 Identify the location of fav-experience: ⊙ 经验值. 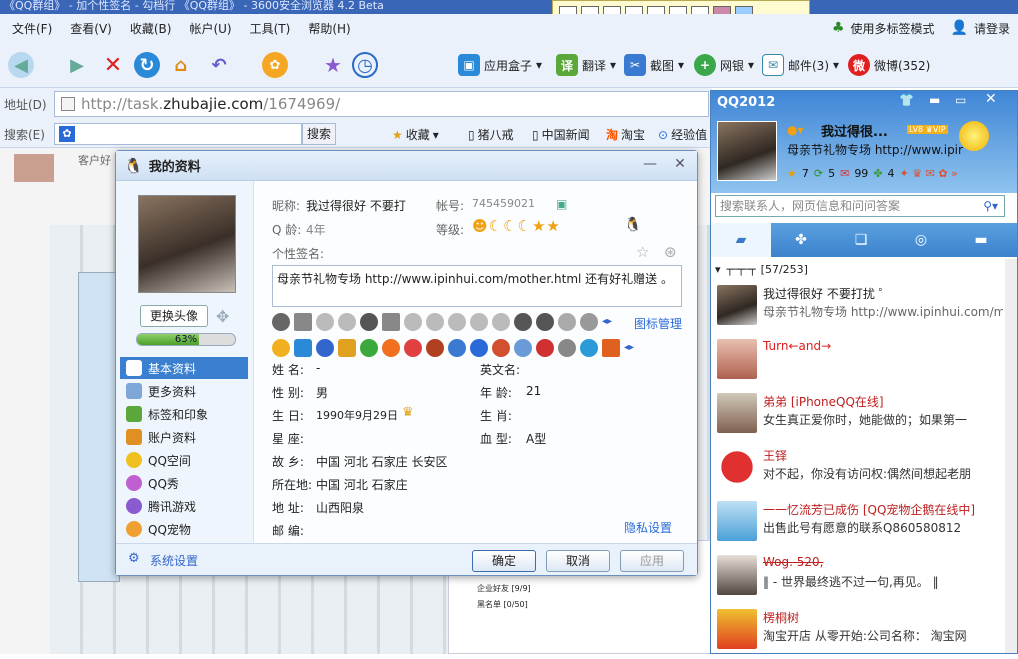
(682, 134).